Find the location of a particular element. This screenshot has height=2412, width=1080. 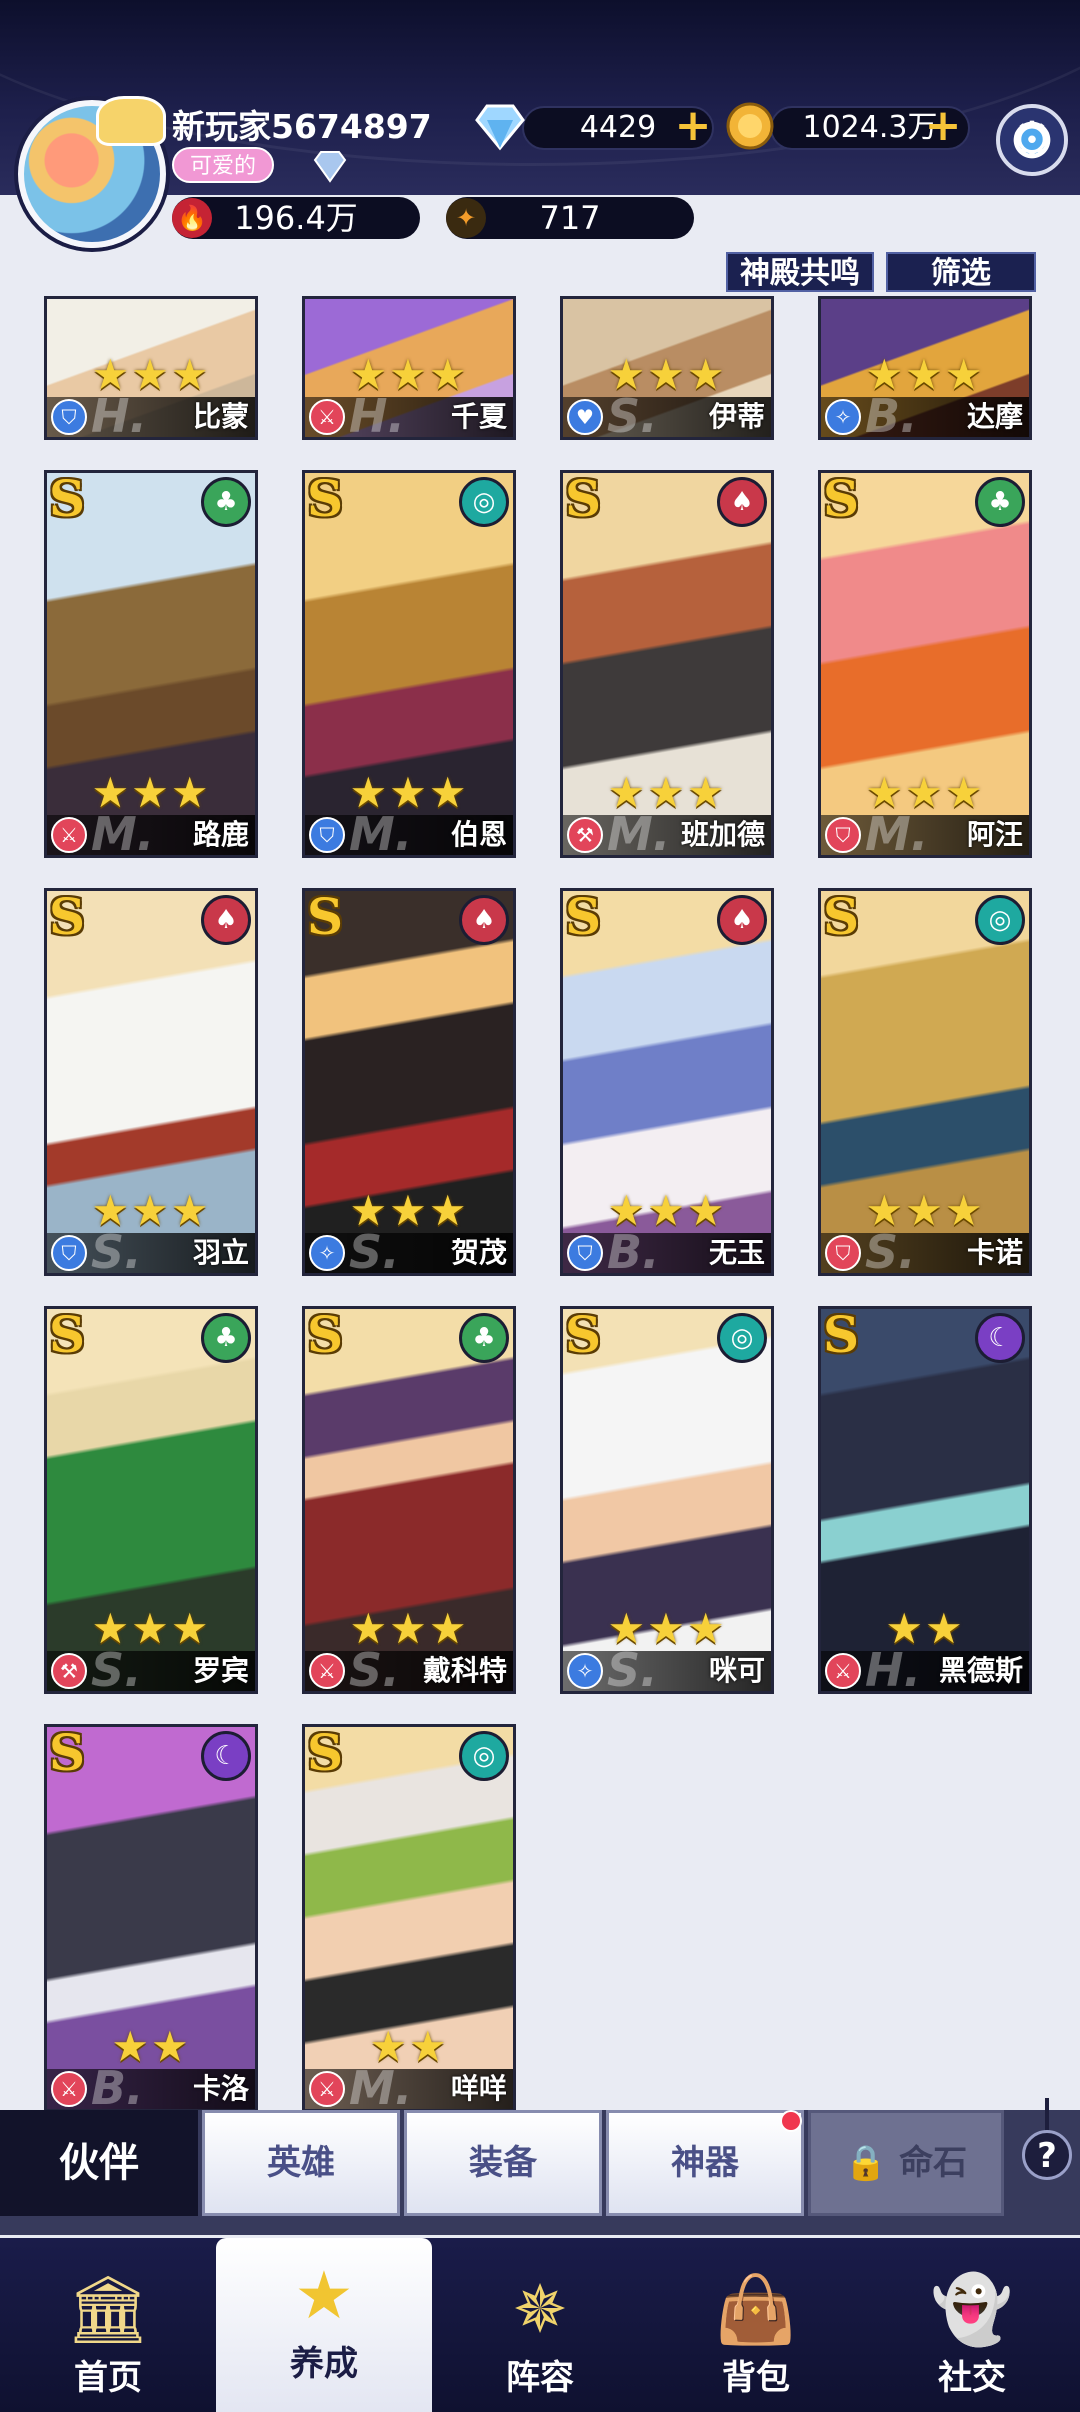

star-upgrade-icon: ★ is located at coordinates (324, 2295).